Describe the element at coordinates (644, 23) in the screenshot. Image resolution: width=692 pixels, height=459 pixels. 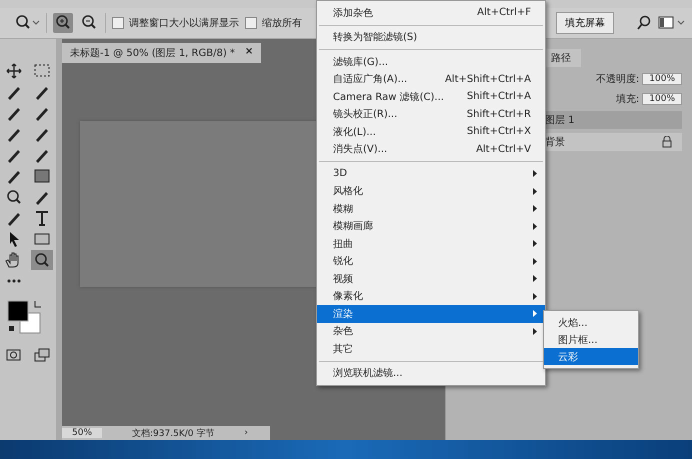
I see `search-icon` at that location.